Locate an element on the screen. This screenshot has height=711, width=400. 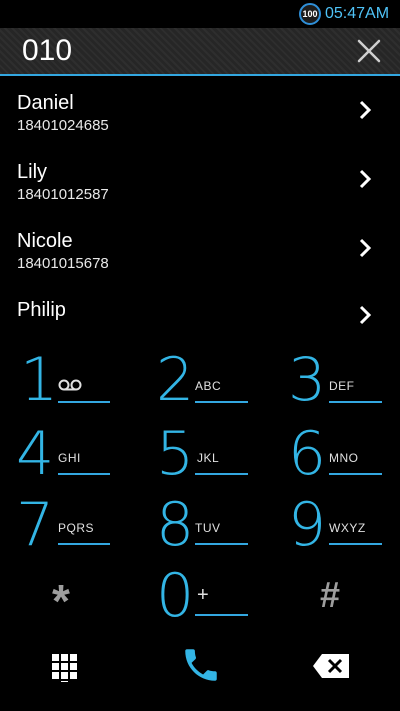
dialpad-grid-icon is located at coordinates (64, 668).